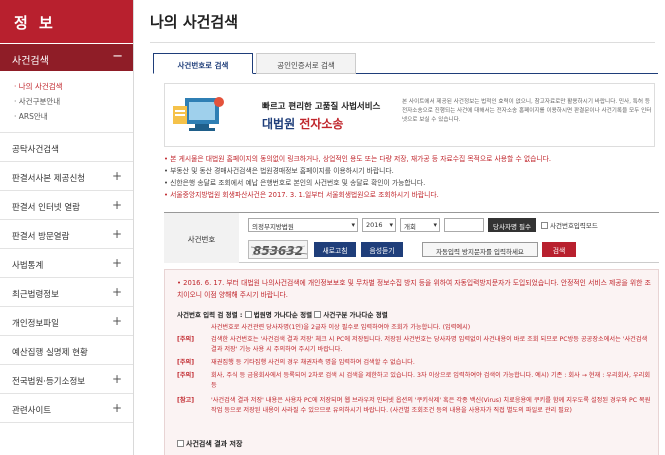 The height and width of the screenshot is (455, 665). I want to click on sort-option-court: 법원명 가나다순 정렬, so click(278, 315).